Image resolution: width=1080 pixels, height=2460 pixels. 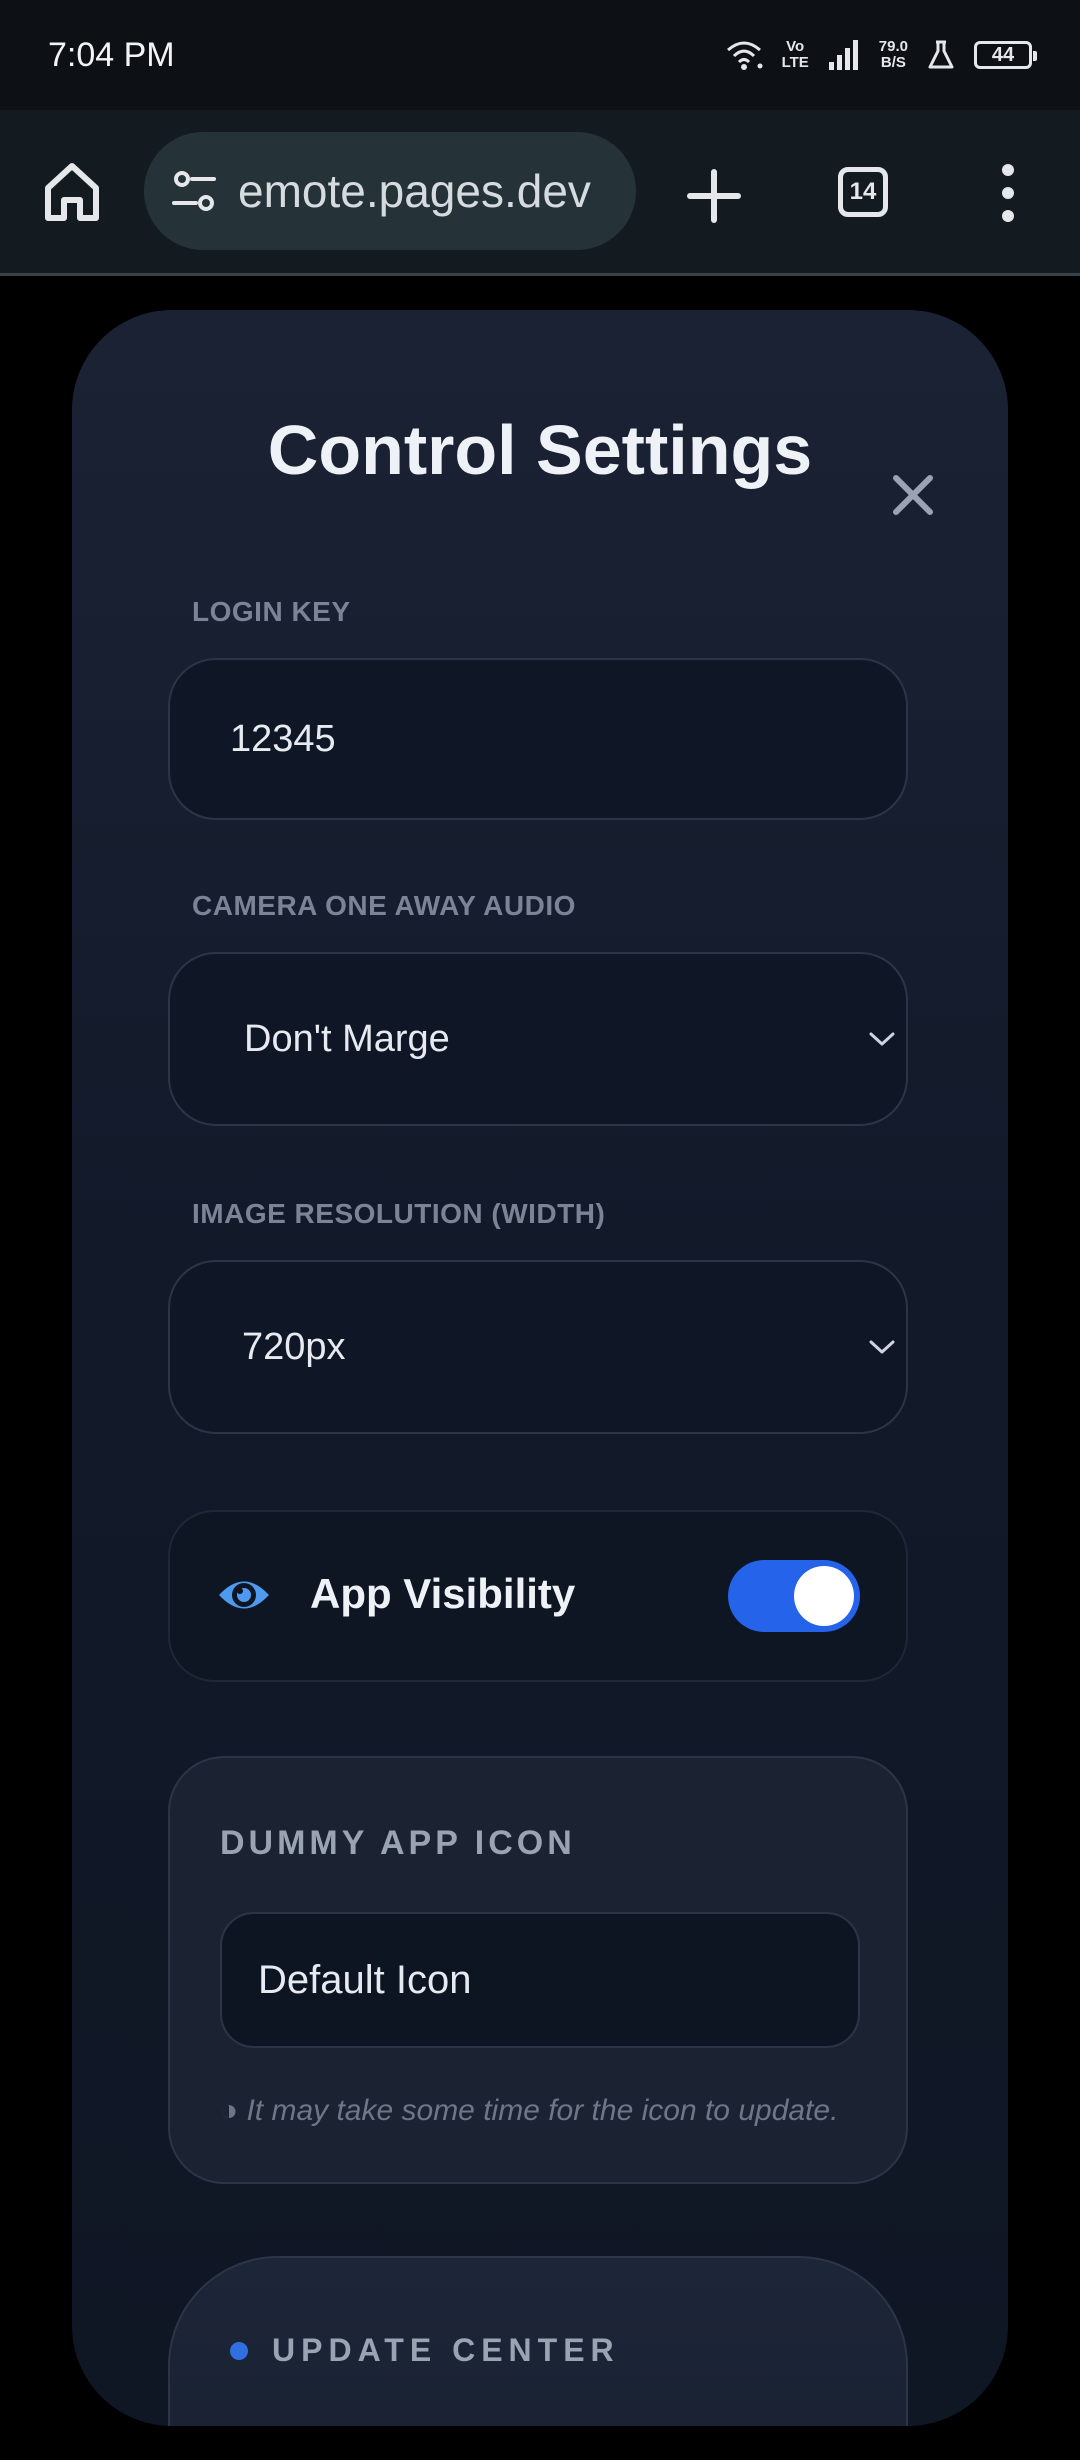 I want to click on new-tab-icon, so click(x=714, y=196).